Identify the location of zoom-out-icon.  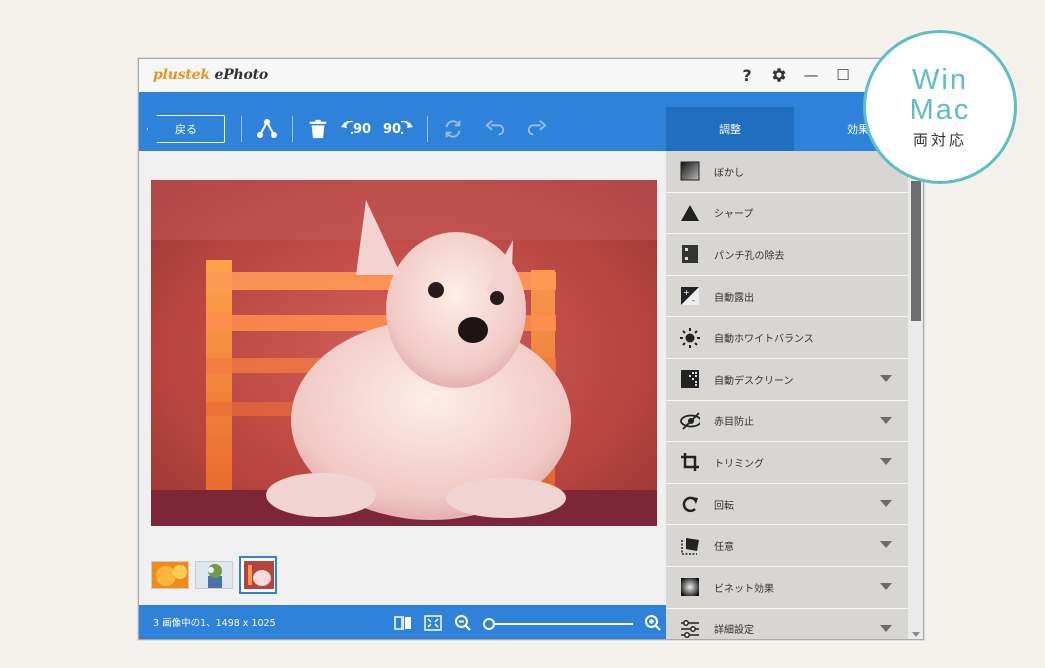
(463, 623).